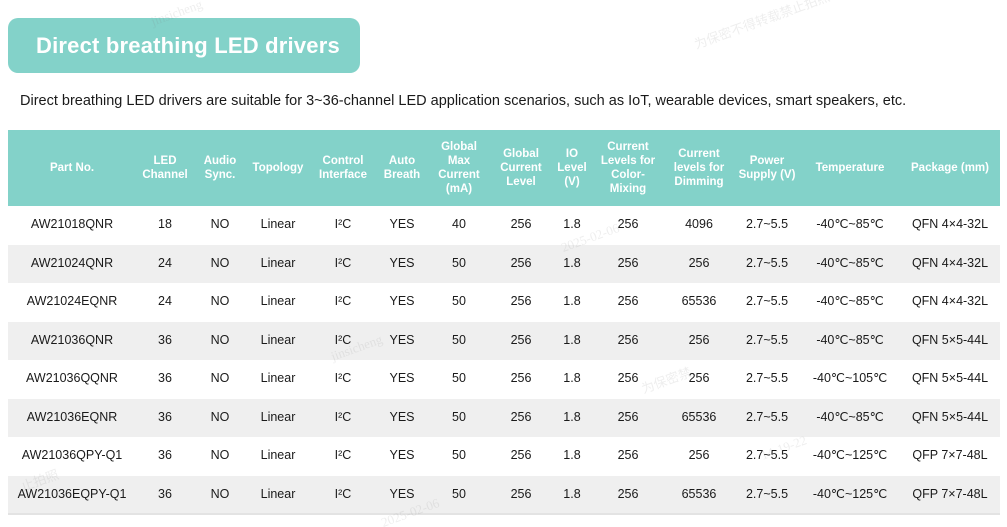 The image size is (1007, 527). I want to click on cell-part-no: AW21018QNR, so click(72, 224).